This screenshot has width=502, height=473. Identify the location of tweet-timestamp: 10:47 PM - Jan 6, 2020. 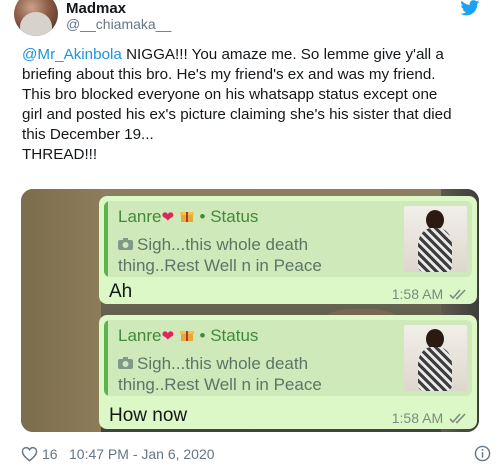
(142, 454).